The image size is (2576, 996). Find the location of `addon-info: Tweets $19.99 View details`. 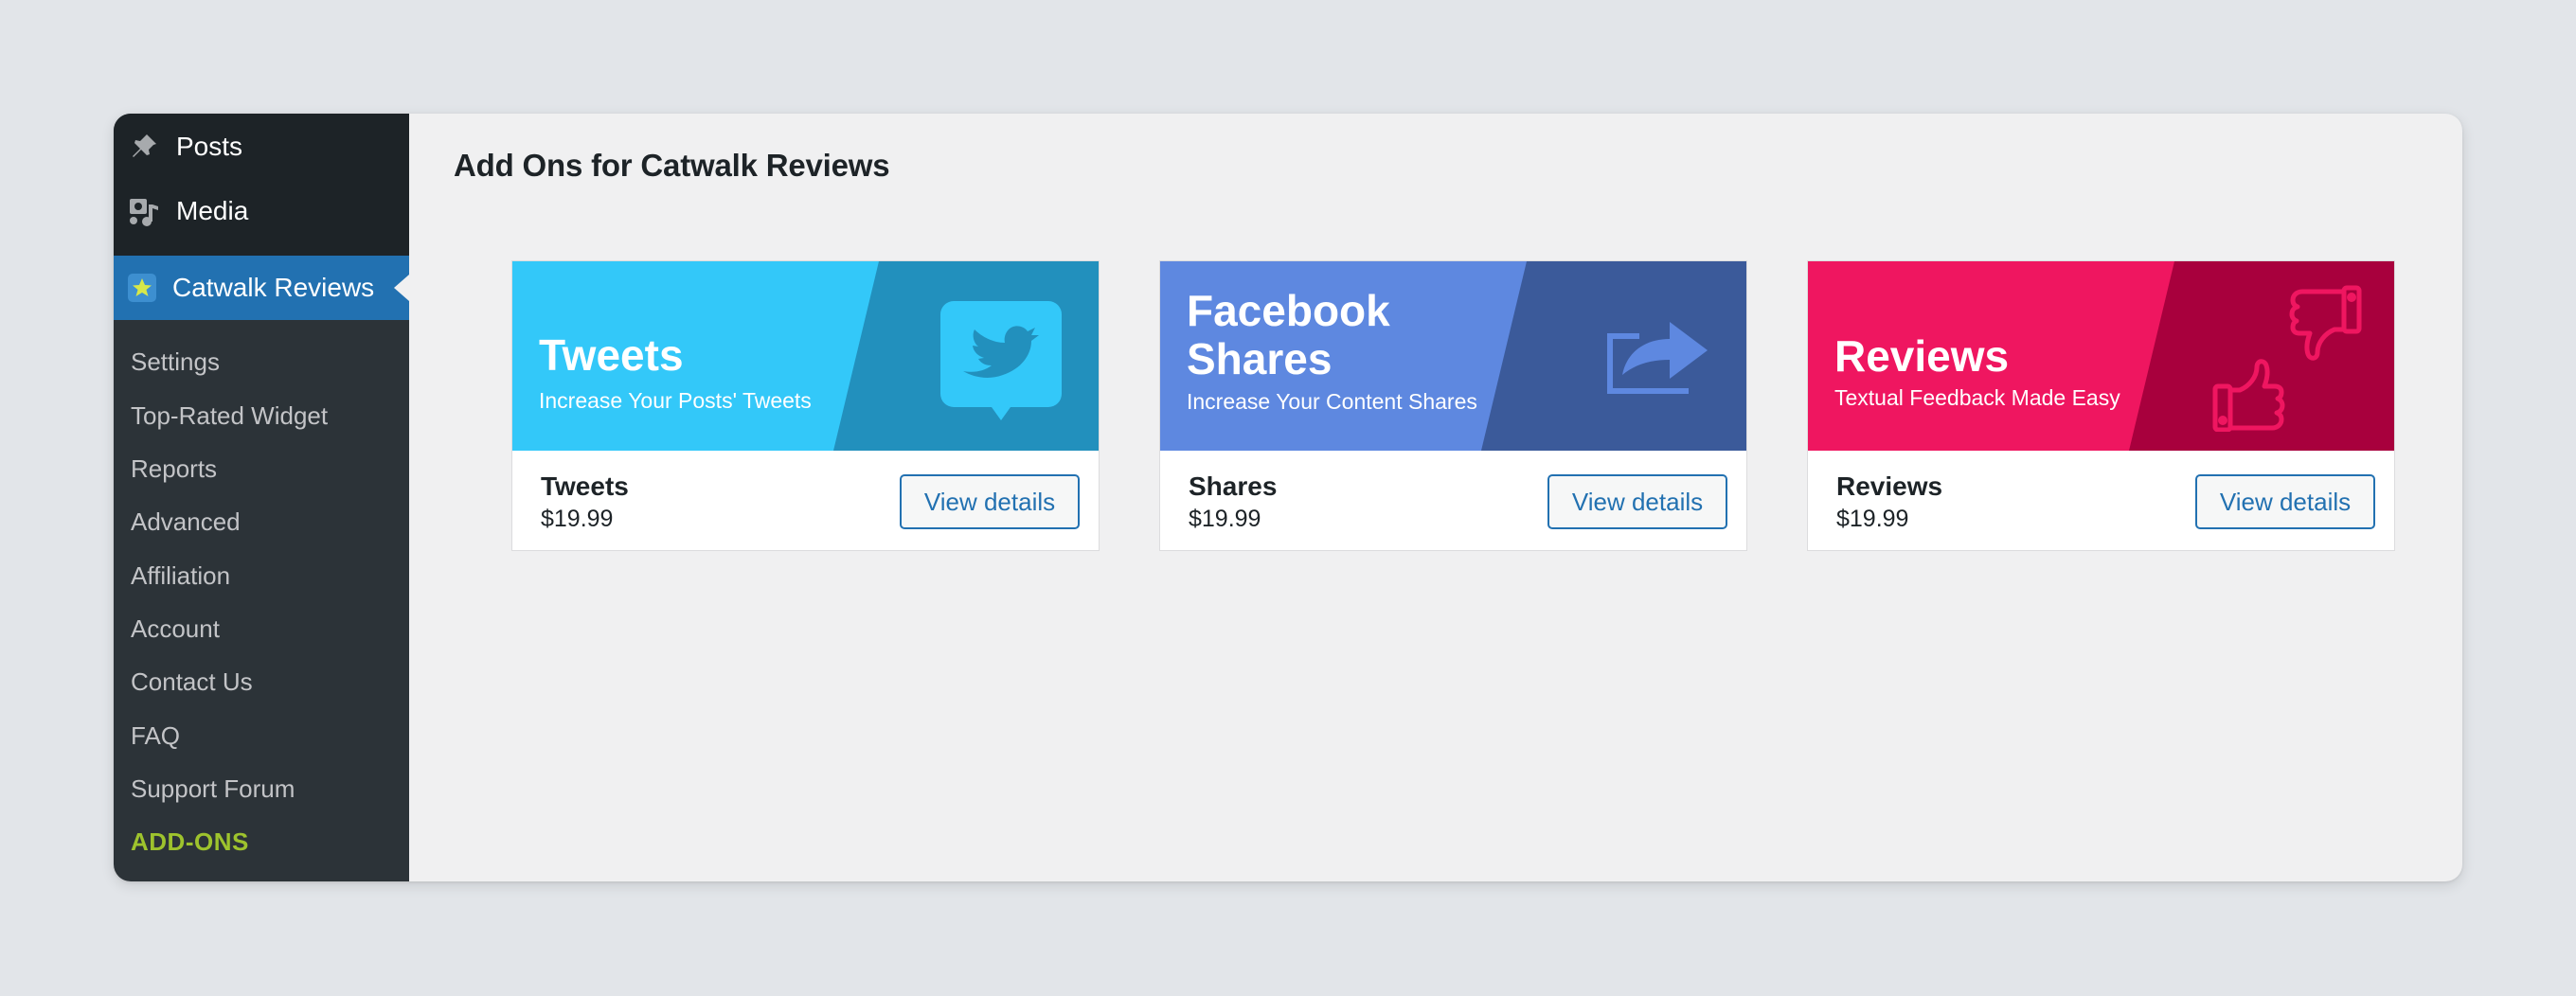

addon-info: Tweets $19.99 View details is located at coordinates (805, 501).